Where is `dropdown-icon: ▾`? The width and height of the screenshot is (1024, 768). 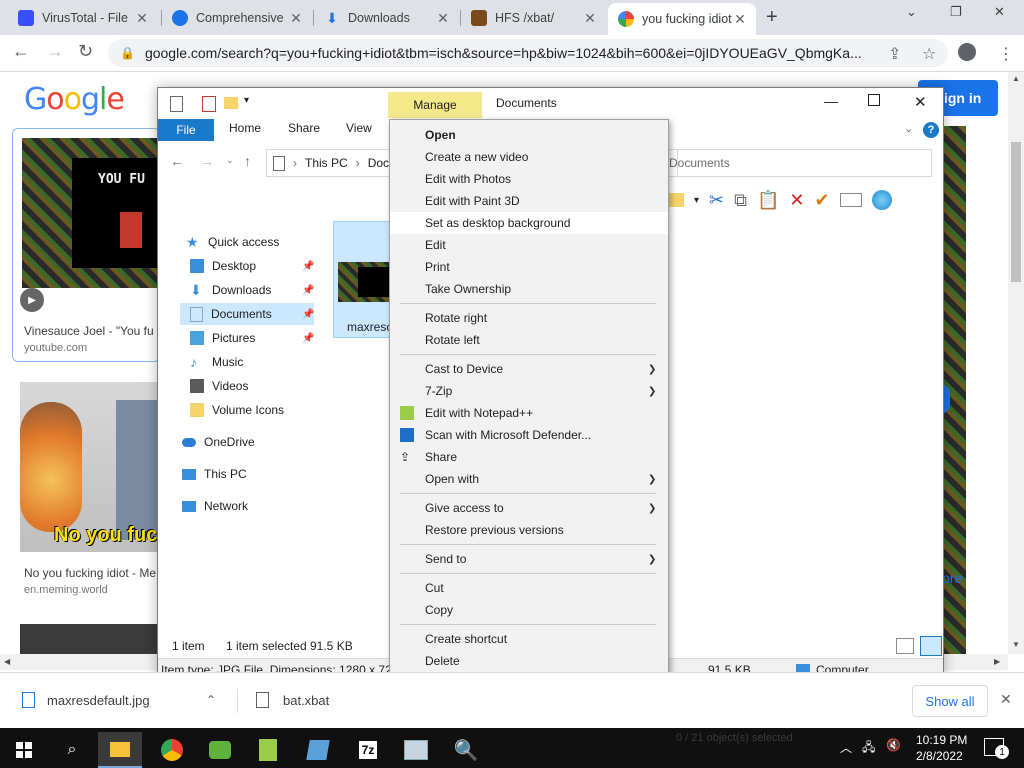 dropdown-icon: ▾ is located at coordinates (696, 200).